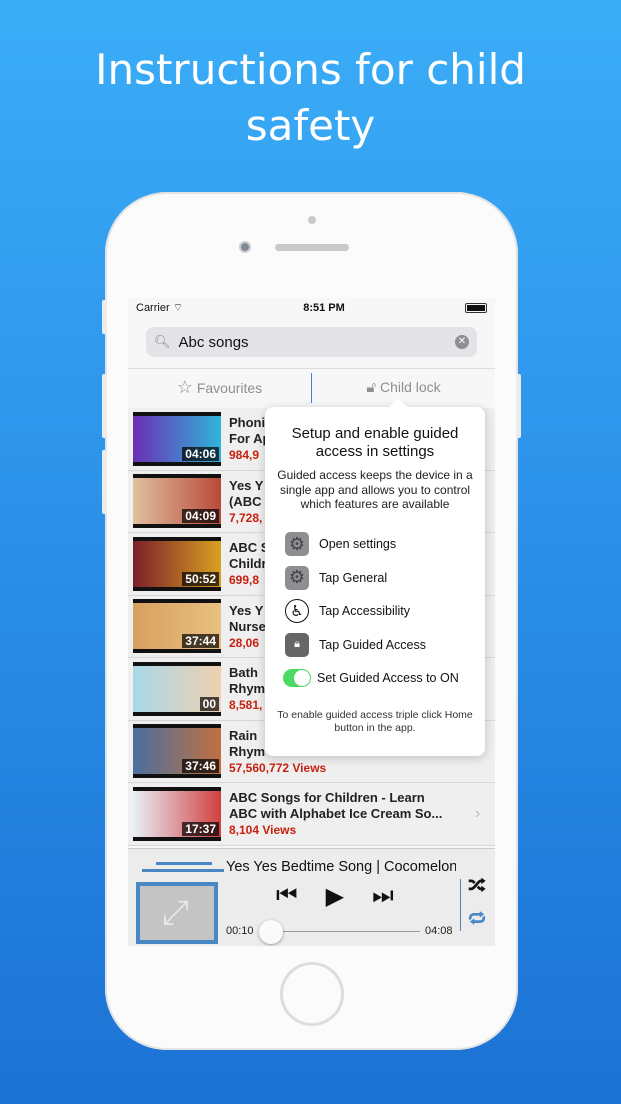 The width and height of the screenshot is (621, 1104). I want to click on video-thumbnail: 00, so click(177, 688).